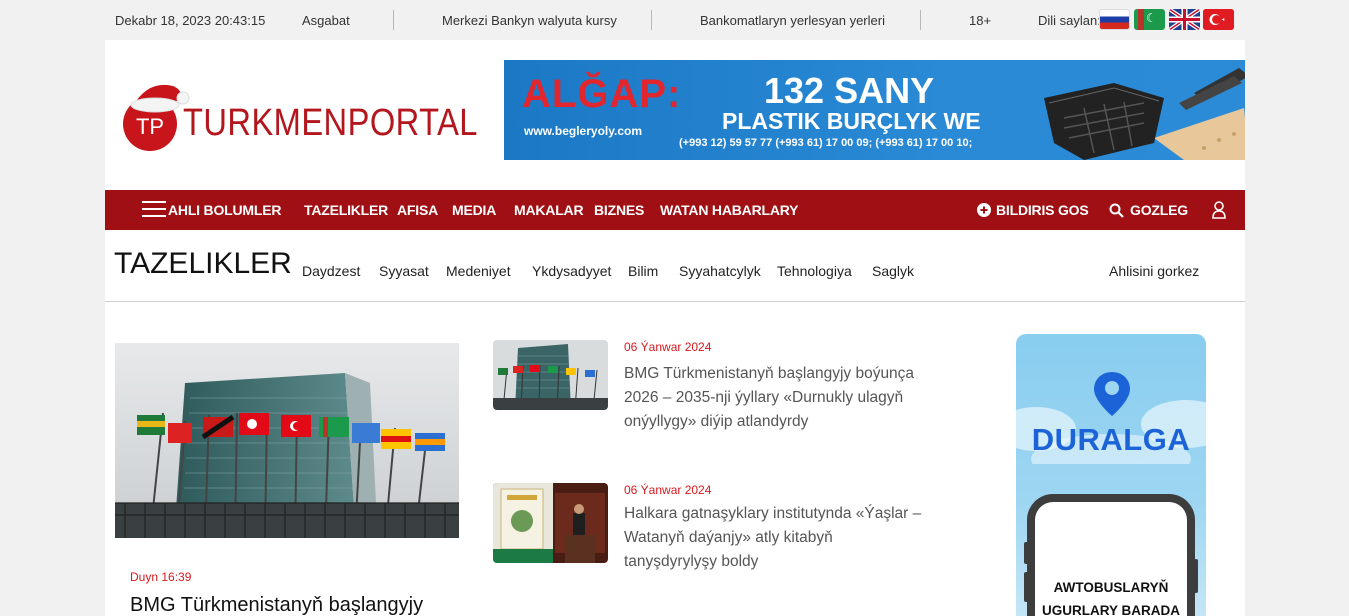 The width and height of the screenshot is (1349, 616). I want to click on banner-brand: ALĞAP:, so click(602, 94).